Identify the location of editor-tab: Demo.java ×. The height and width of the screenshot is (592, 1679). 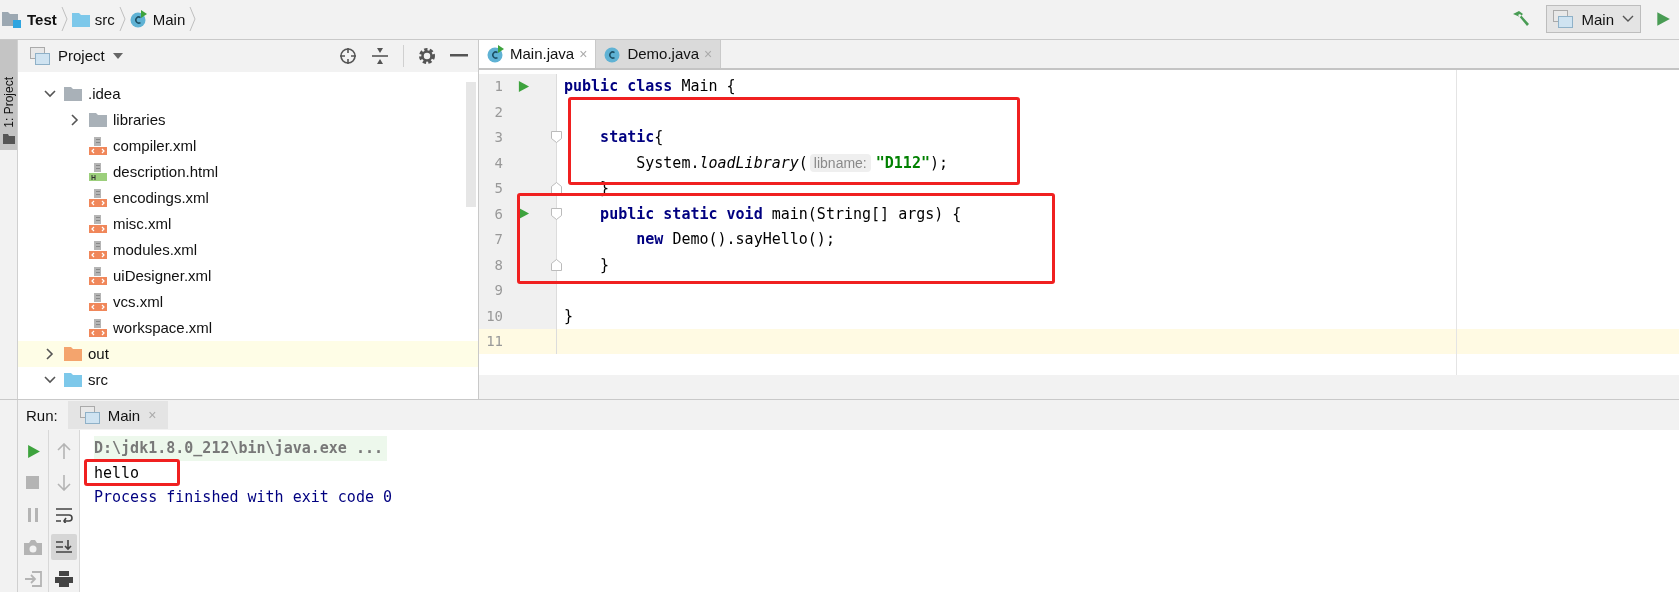
(659, 53).